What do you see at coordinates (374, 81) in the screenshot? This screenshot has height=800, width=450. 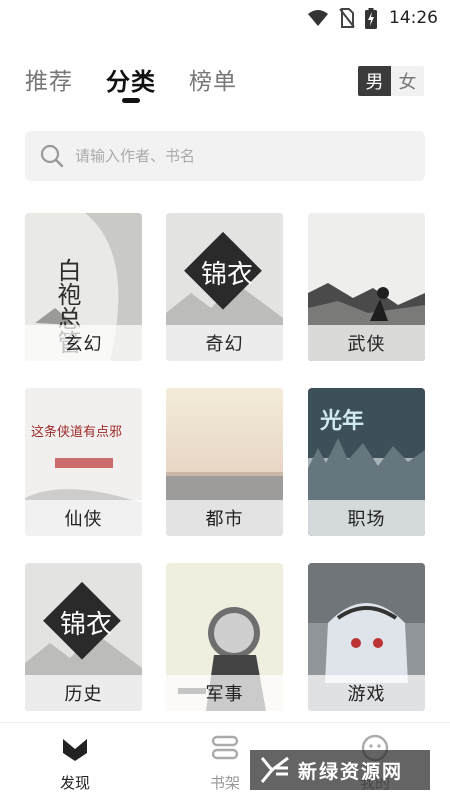 I see `gender-male-button: 男` at bounding box center [374, 81].